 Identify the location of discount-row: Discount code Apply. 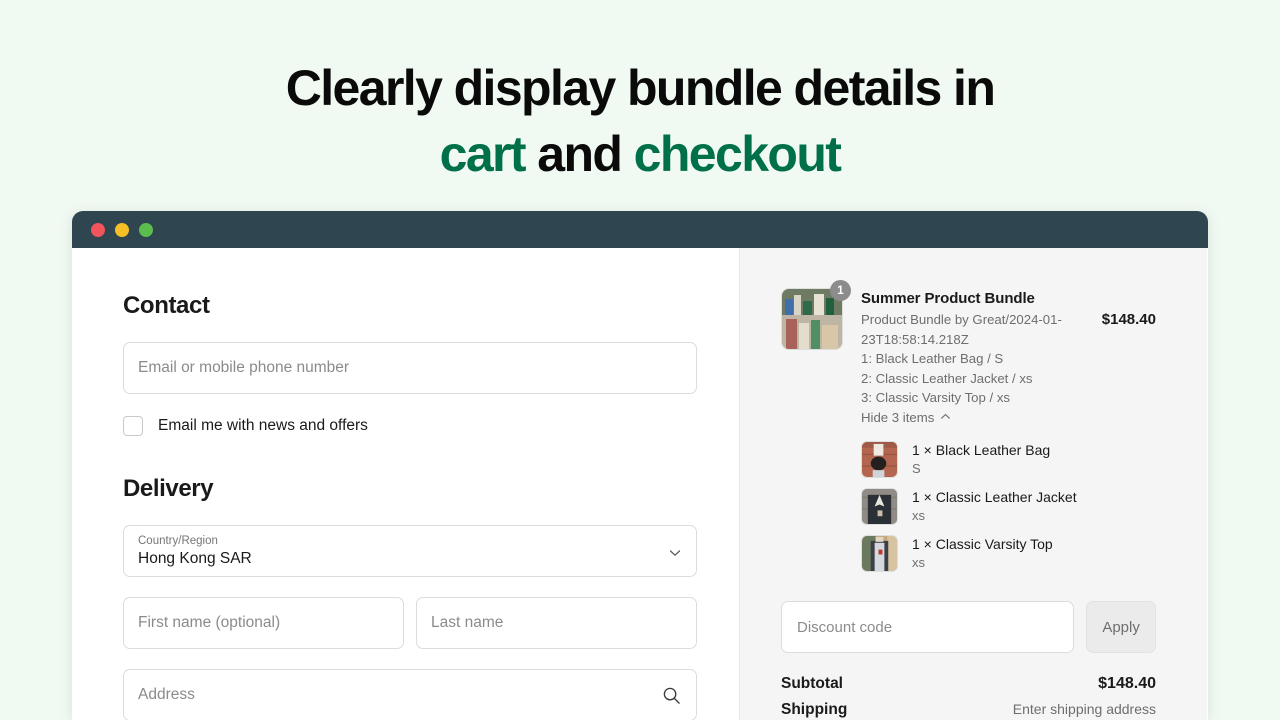
(968, 627).